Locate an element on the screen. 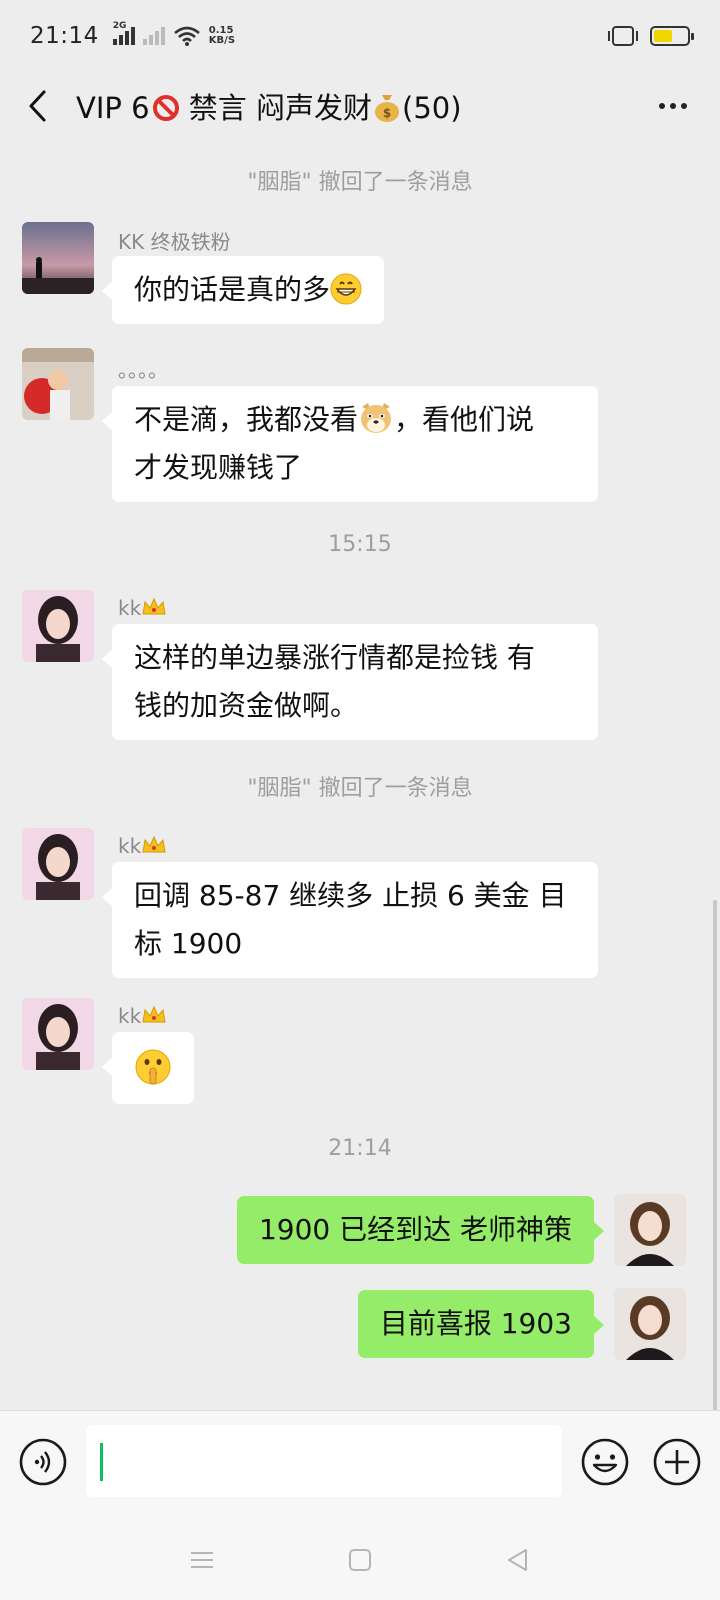 This screenshot has width=720, height=1600. voice-icon is located at coordinates (43, 1462).